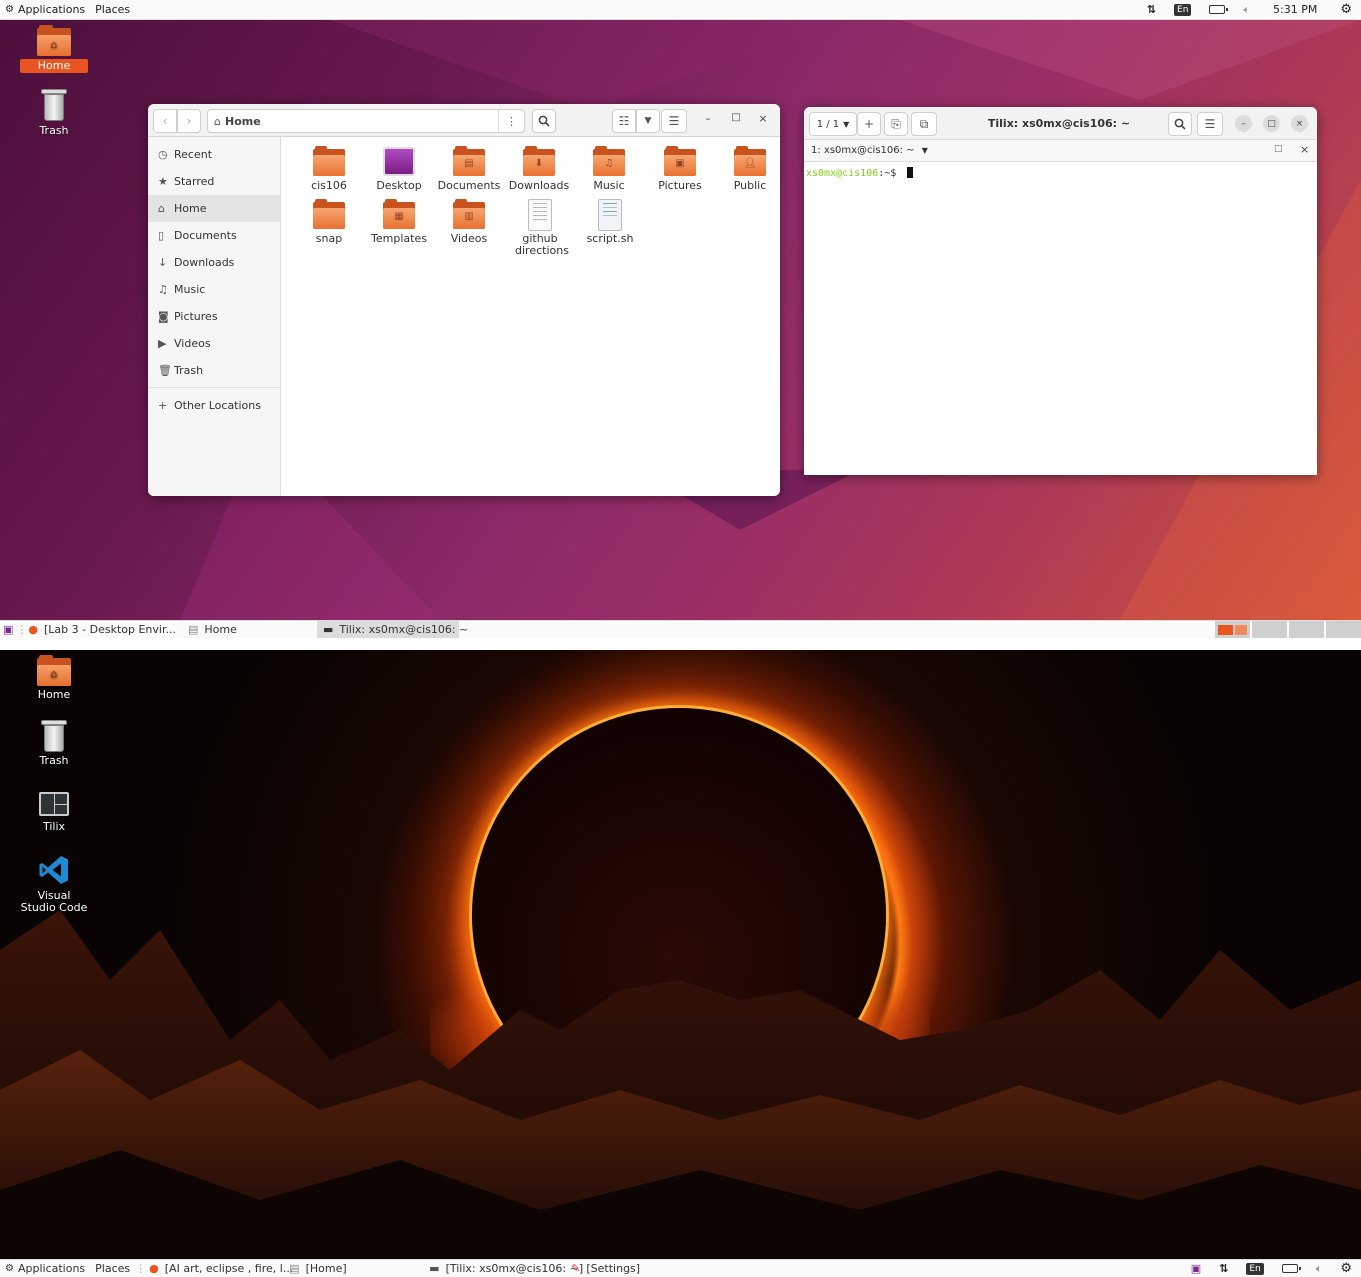  What do you see at coordinates (605, 1268) in the screenshot?
I see `task-settings: ✎ [Settings]` at bounding box center [605, 1268].